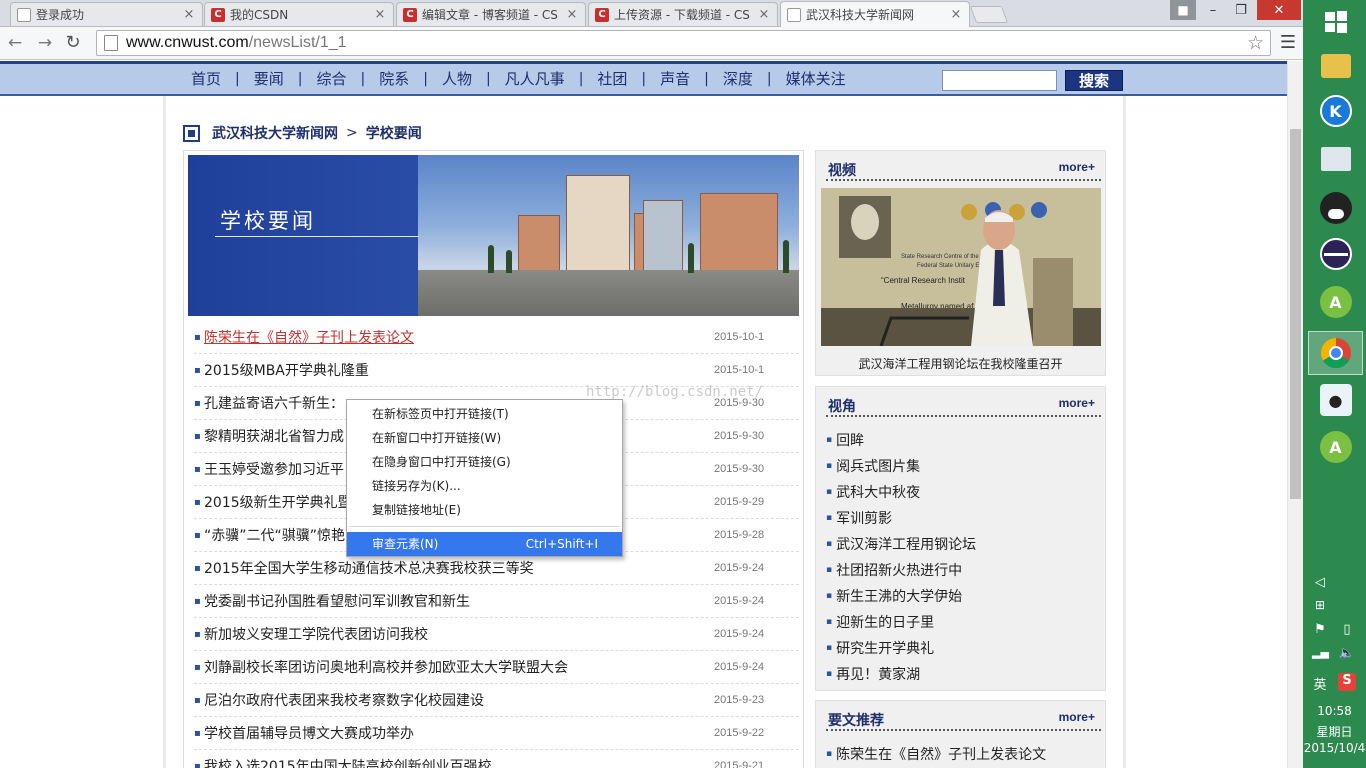  What do you see at coordinates (738, 78) in the screenshot?
I see `nav-depth: 深度` at bounding box center [738, 78].